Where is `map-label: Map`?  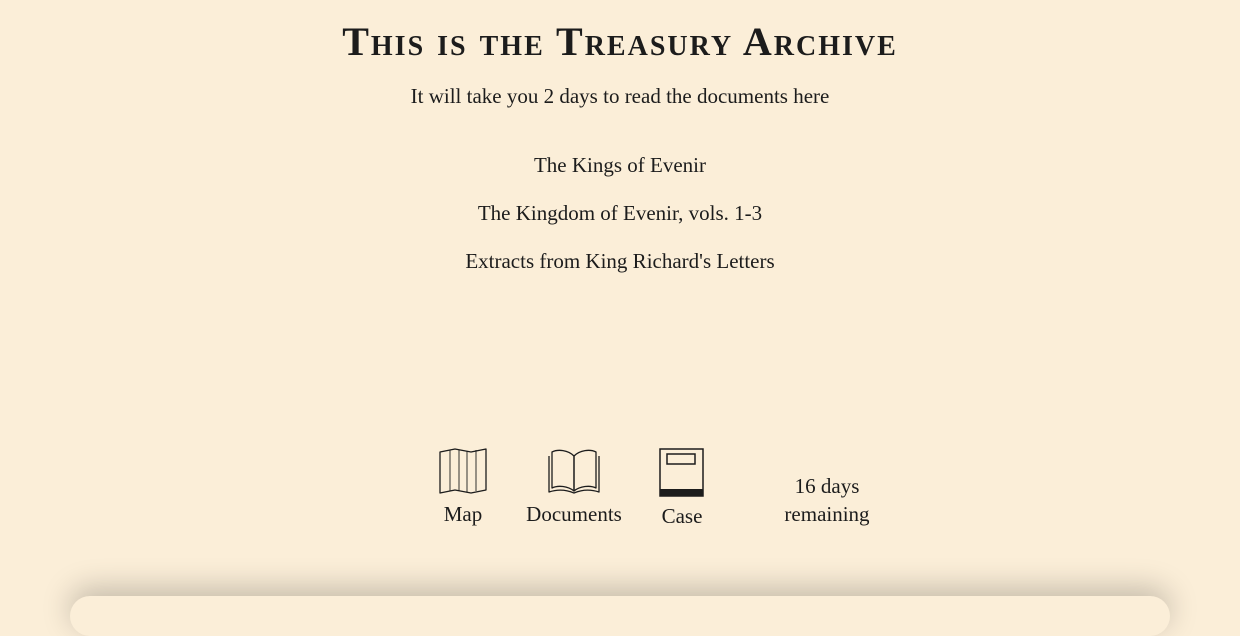
map-label: Map is located at coordinates (463, 514).